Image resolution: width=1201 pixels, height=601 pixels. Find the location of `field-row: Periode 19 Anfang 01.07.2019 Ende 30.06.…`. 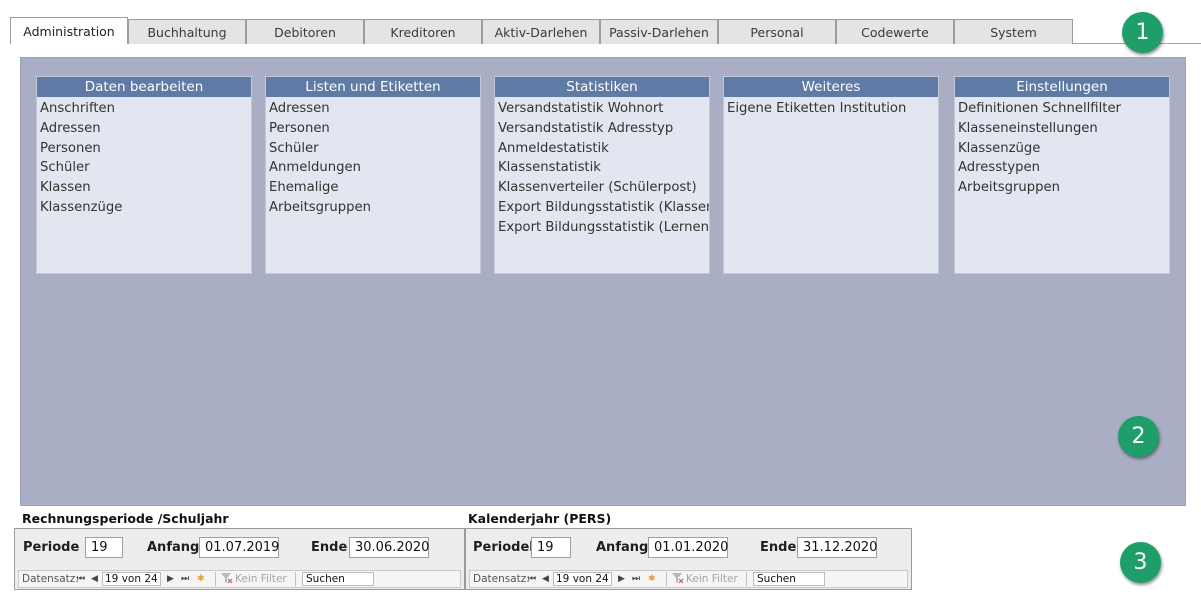

field-row: Periode 19 Anfang 01.07.2019 Ende 30.06.… is located at coordinates (239, 548).